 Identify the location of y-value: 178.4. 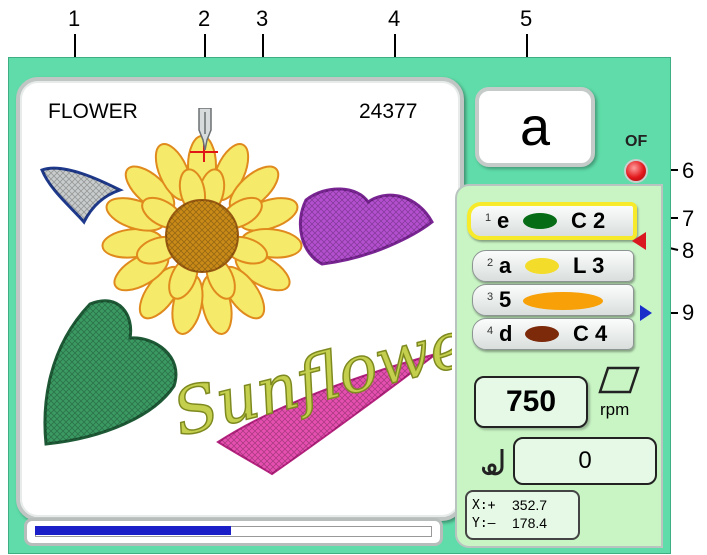
(530, 523).